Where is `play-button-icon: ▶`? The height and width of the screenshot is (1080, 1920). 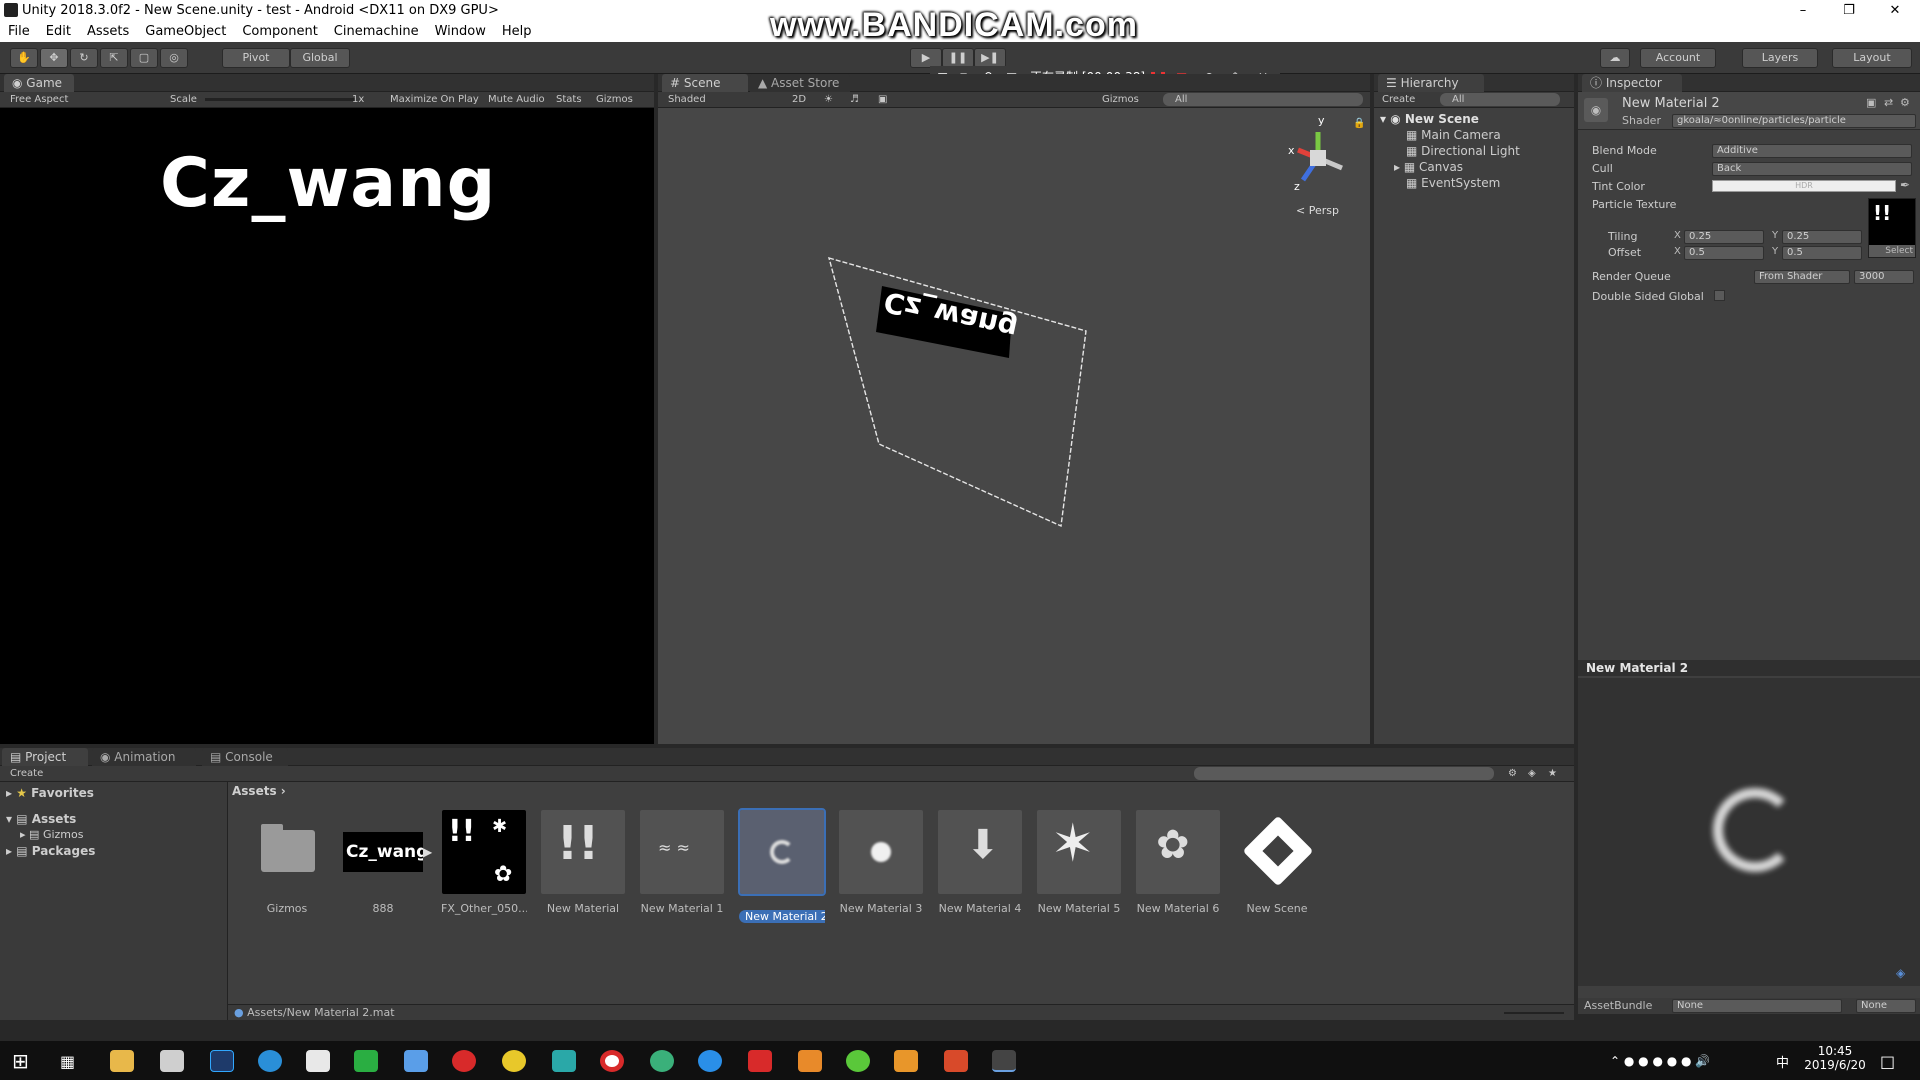 play-button-icon: ▶ is located at coordinates (926, 58).